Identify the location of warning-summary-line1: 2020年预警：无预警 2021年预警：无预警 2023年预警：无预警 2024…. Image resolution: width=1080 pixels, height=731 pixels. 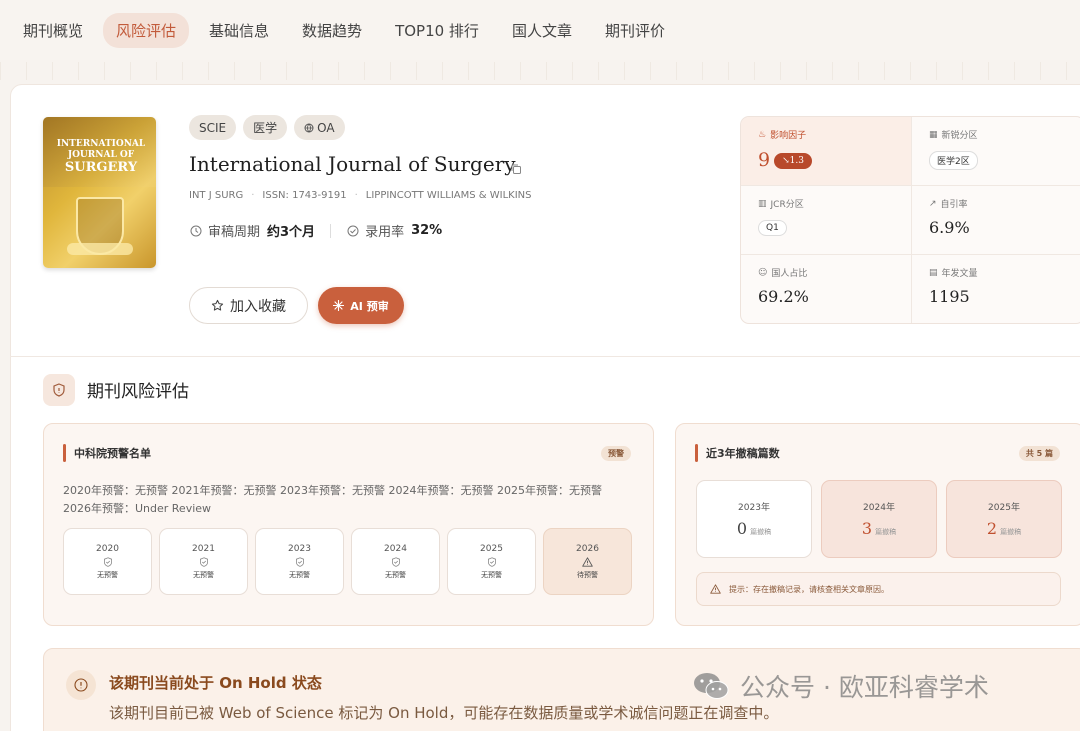
(332, 490).